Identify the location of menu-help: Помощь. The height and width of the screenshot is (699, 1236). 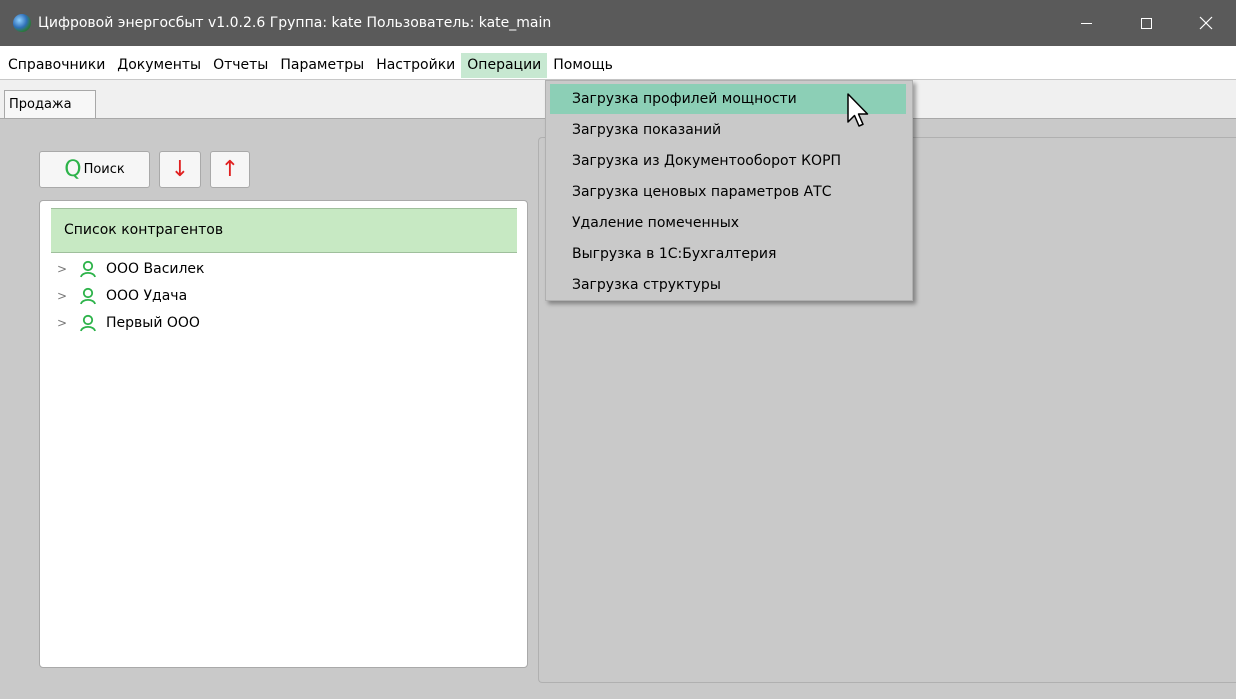
(583, 65).